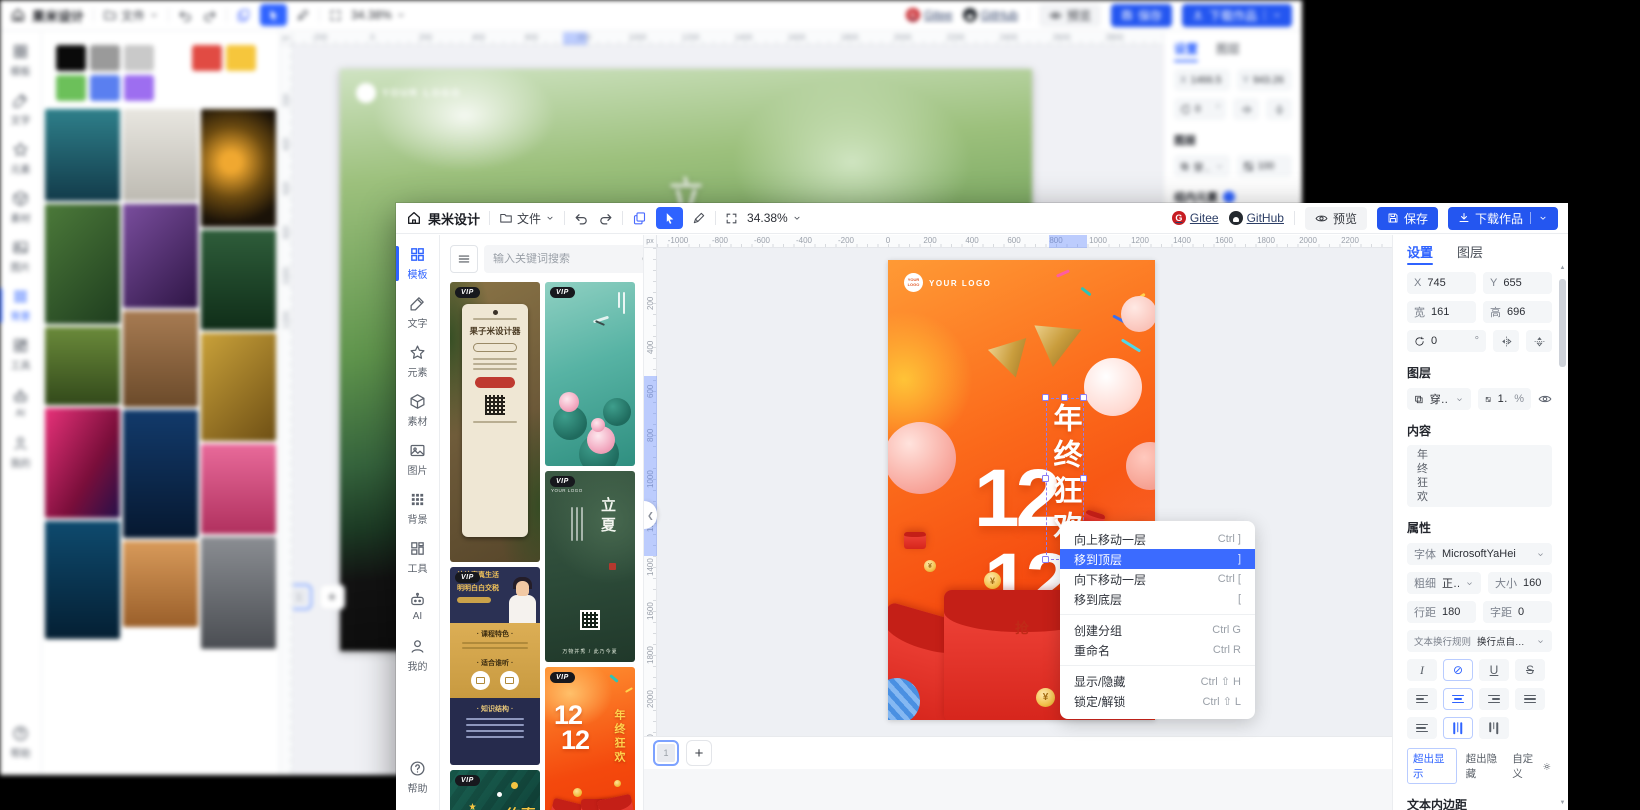 This screenshot has height=810, width=1640. Describe the element at coordinates (1494, 728) in the screenshot. I see `text-vertical-rl-button` at that location.